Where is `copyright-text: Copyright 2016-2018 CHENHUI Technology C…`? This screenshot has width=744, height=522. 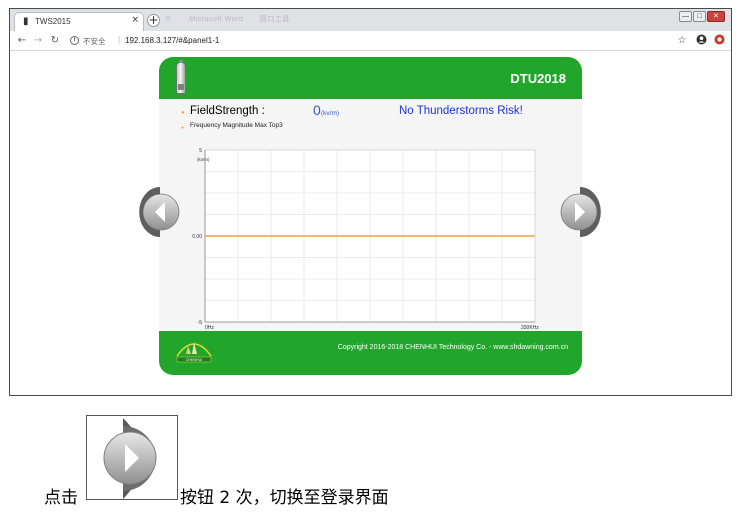
copyright-text: Copyright 2016-2018 CHENHUI Technology C… is located at coordinates (452, 347).